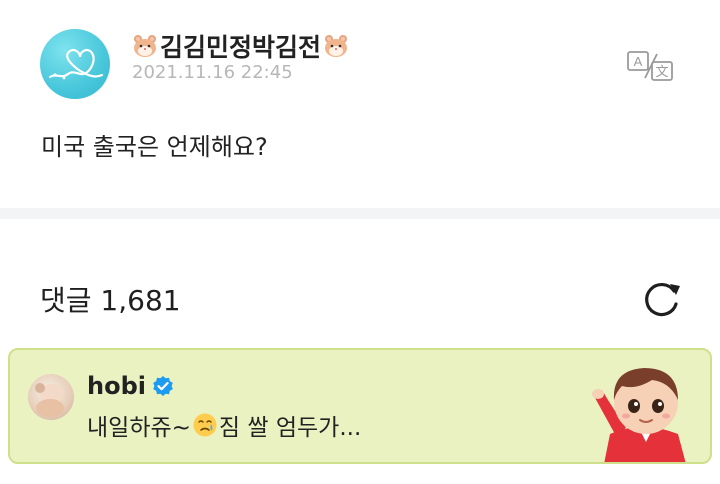 This screenshot has width=720, height=484. What do you see at coordinates (145, 46) in the screenshot?
I see `hamster-left-icon` at bounding box center [145, 46].